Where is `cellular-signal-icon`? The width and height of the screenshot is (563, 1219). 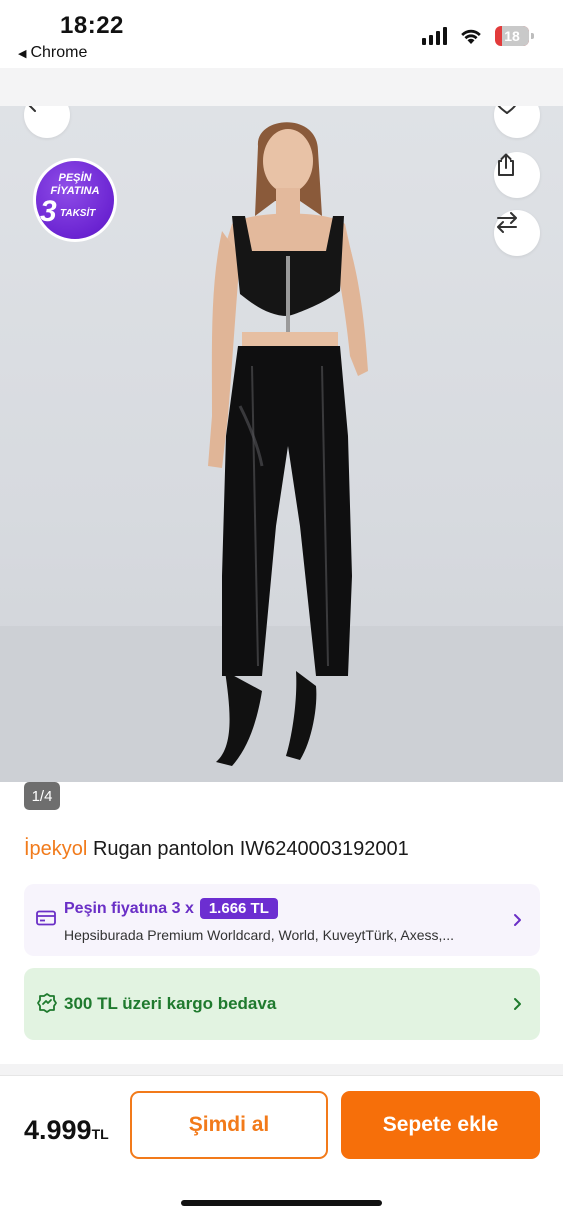 cellular-signal-icon is located at coordinates (434, 36).